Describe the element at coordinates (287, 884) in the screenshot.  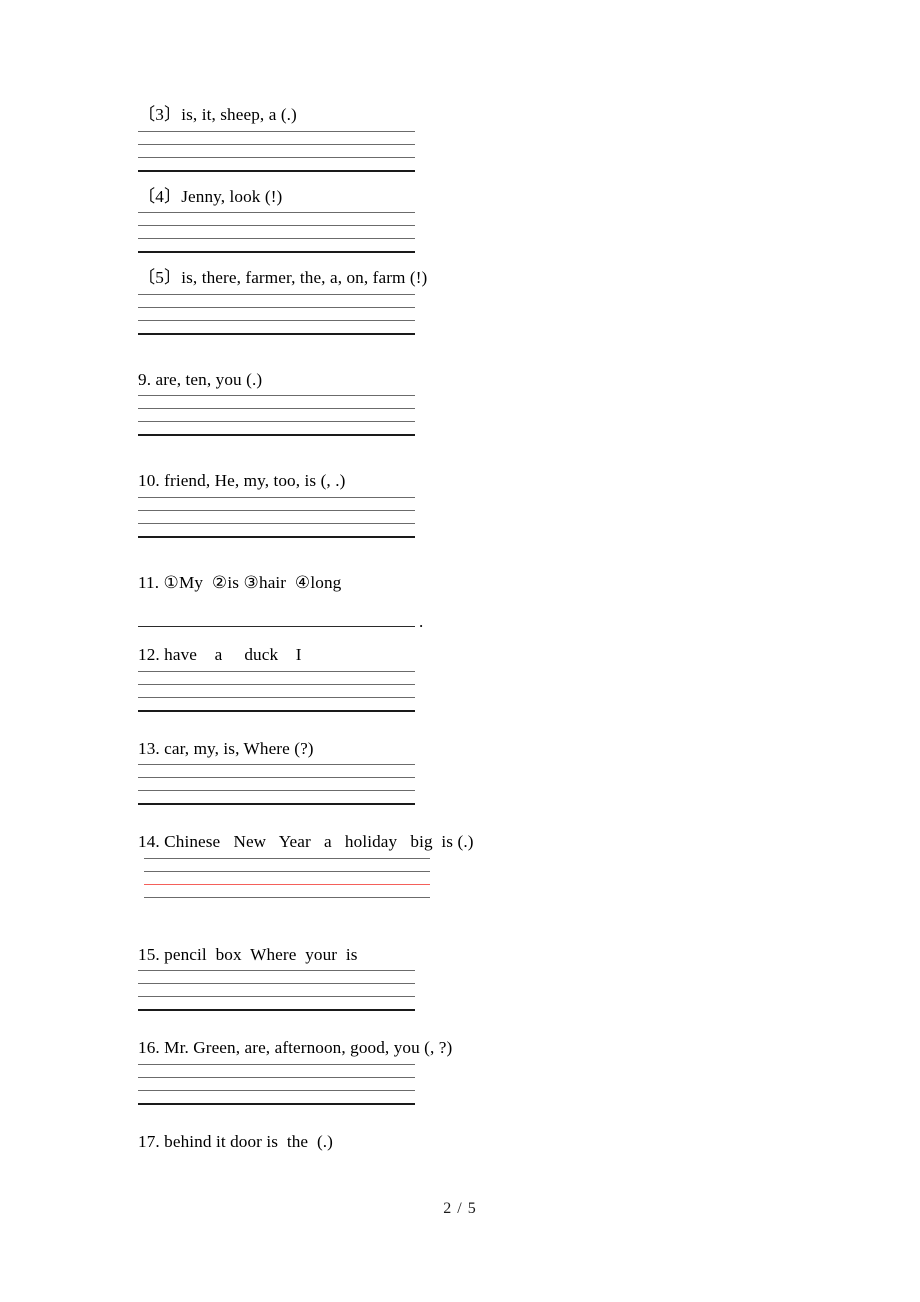
I see `rule-line-highlighted` at that location.